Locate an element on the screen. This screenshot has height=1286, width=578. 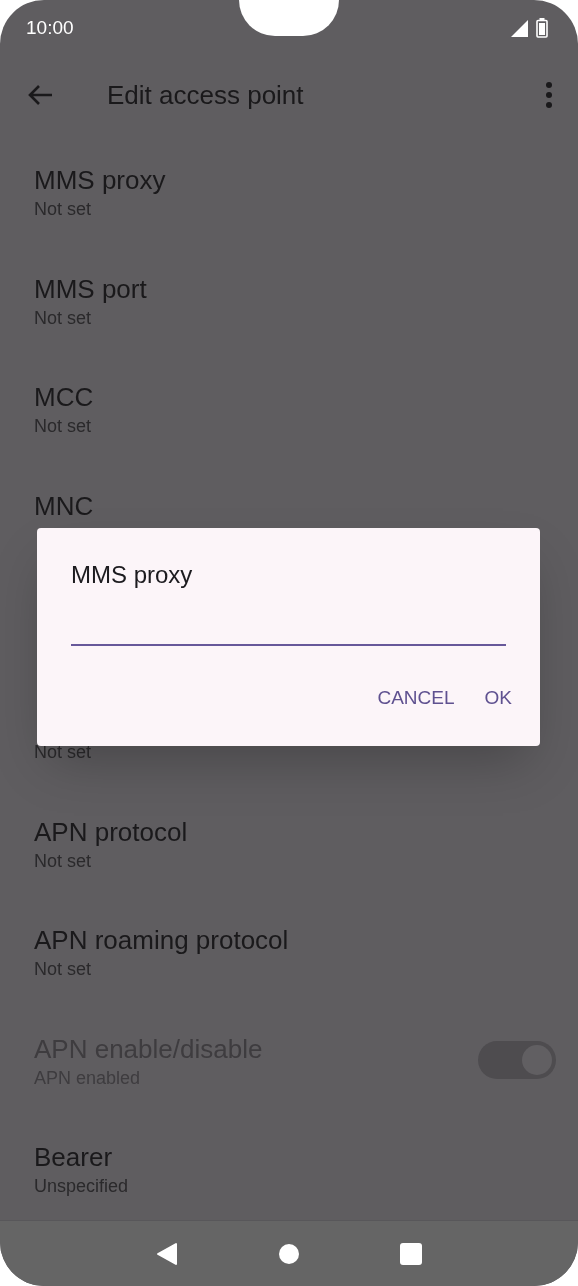
setting-title: MNC is located at coordinates (64, 505).